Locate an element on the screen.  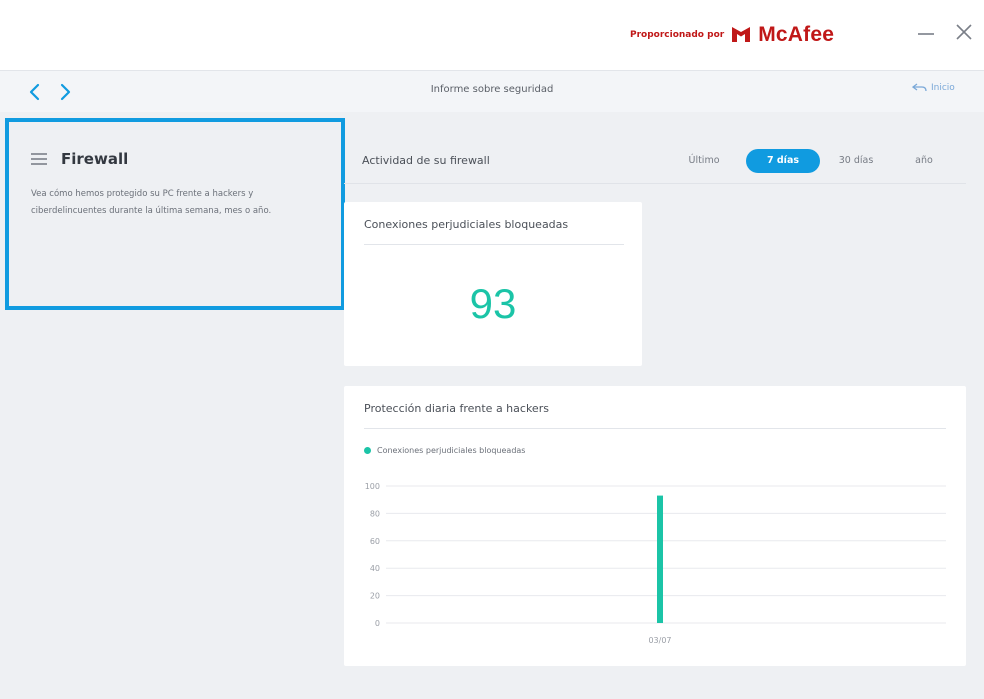
chart-title: Protección diaria frente a hackers is located at coordinates (456, 408).